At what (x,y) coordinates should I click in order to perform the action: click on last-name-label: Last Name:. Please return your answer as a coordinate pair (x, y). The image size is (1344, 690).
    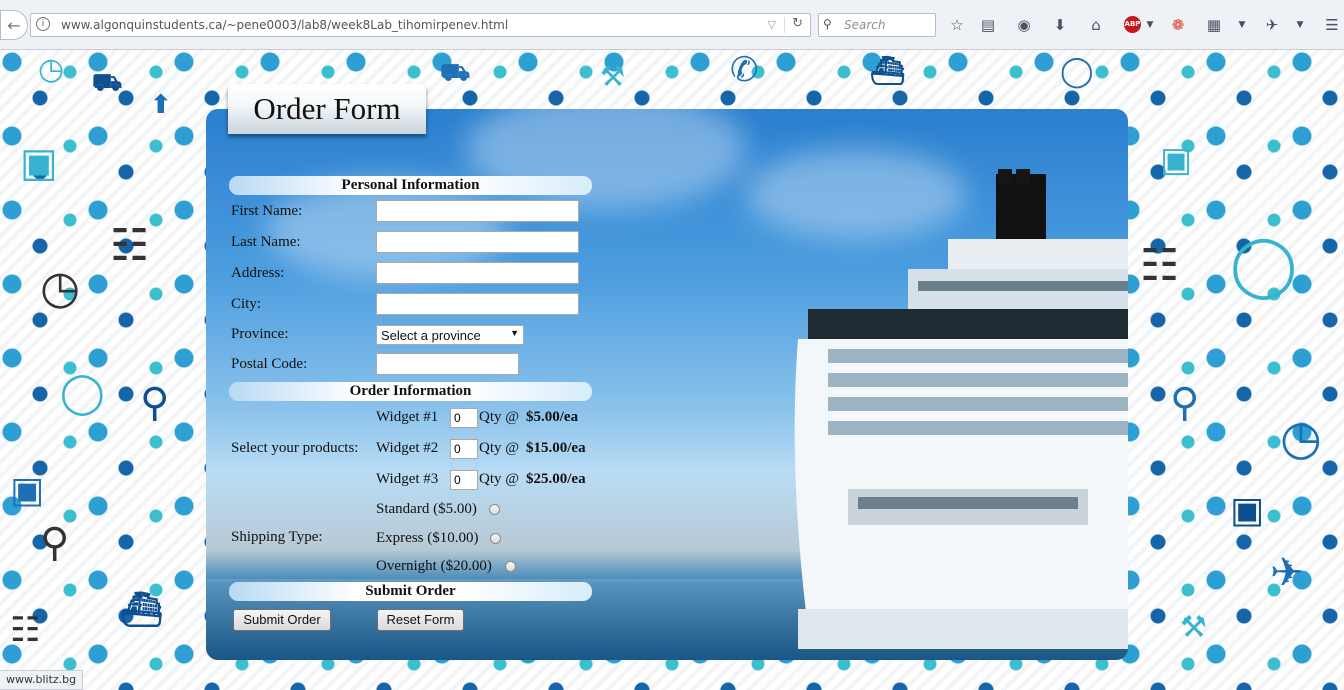
    Looking at the image, I should click on (266, 242).